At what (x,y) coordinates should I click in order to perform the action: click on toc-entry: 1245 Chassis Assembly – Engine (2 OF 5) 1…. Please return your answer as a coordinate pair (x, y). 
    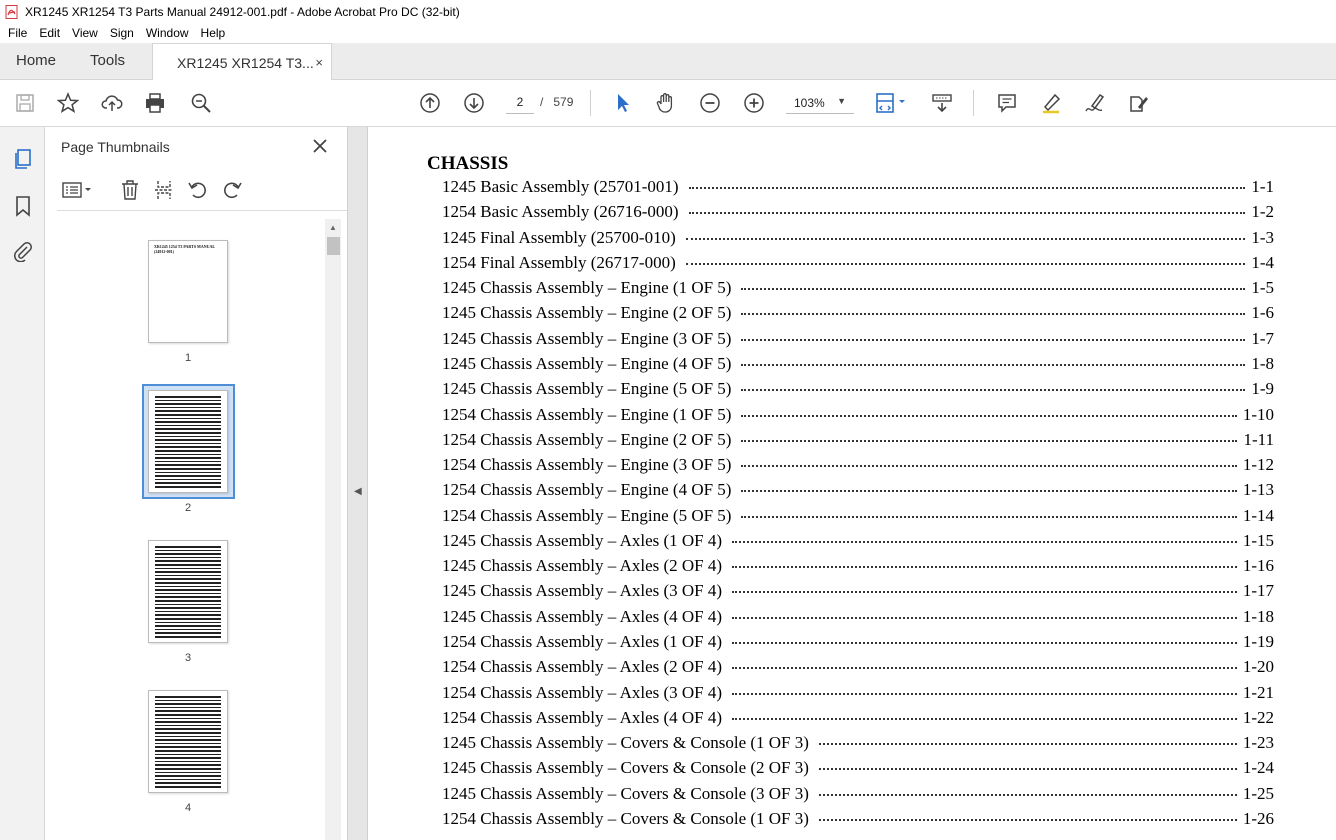
    Looking at the image, I should click on (858, 315).